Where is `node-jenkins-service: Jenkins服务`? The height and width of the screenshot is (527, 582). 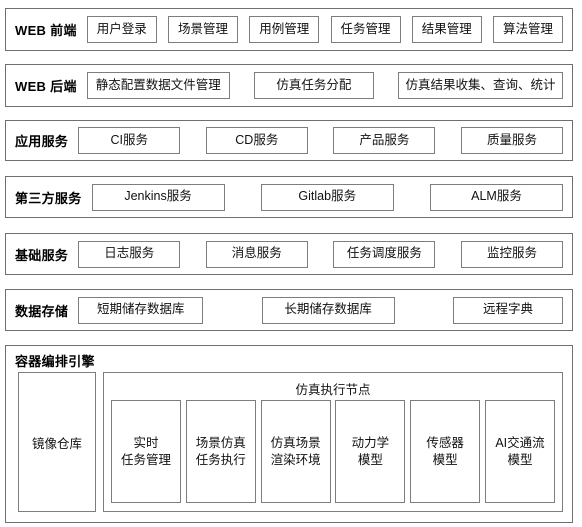
node-jenkins-service: Jenkins服务 is located at coordinates (158, 197).